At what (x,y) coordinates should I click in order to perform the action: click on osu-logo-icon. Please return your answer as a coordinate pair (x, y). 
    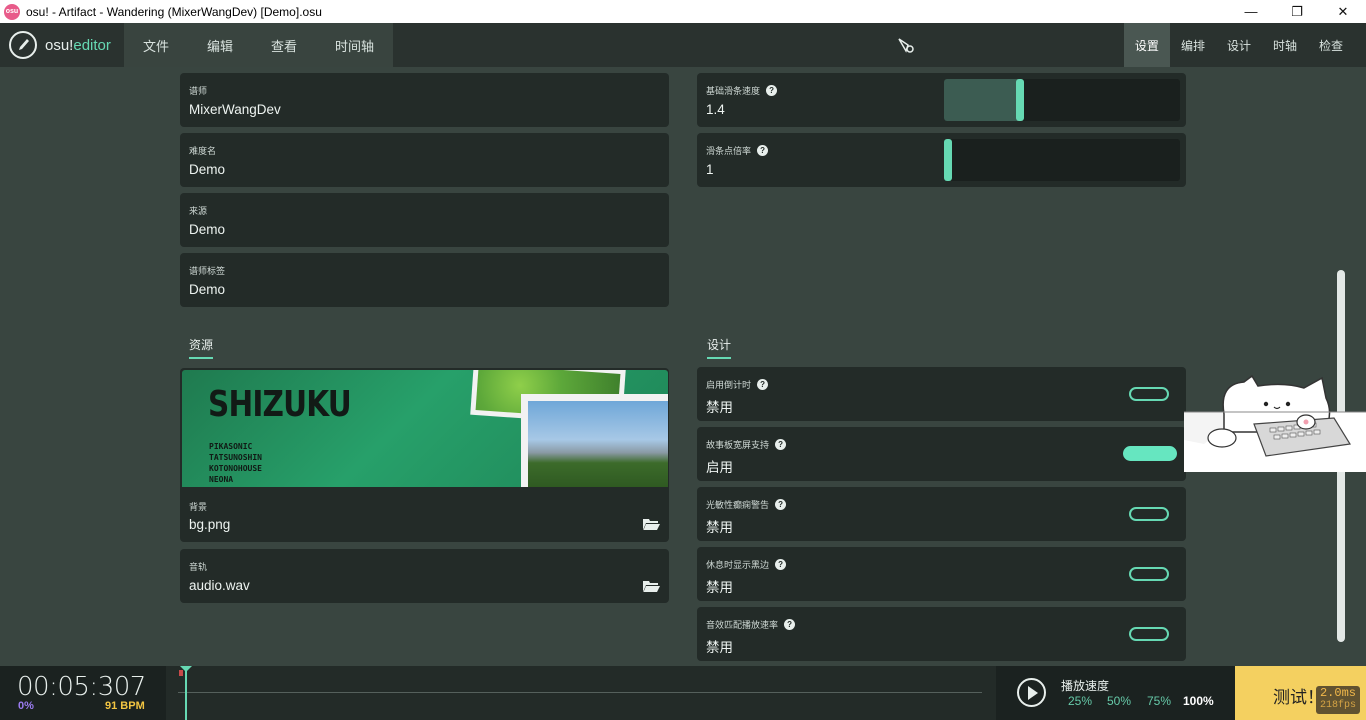
    Looking at the image, I should click on (23, 45).